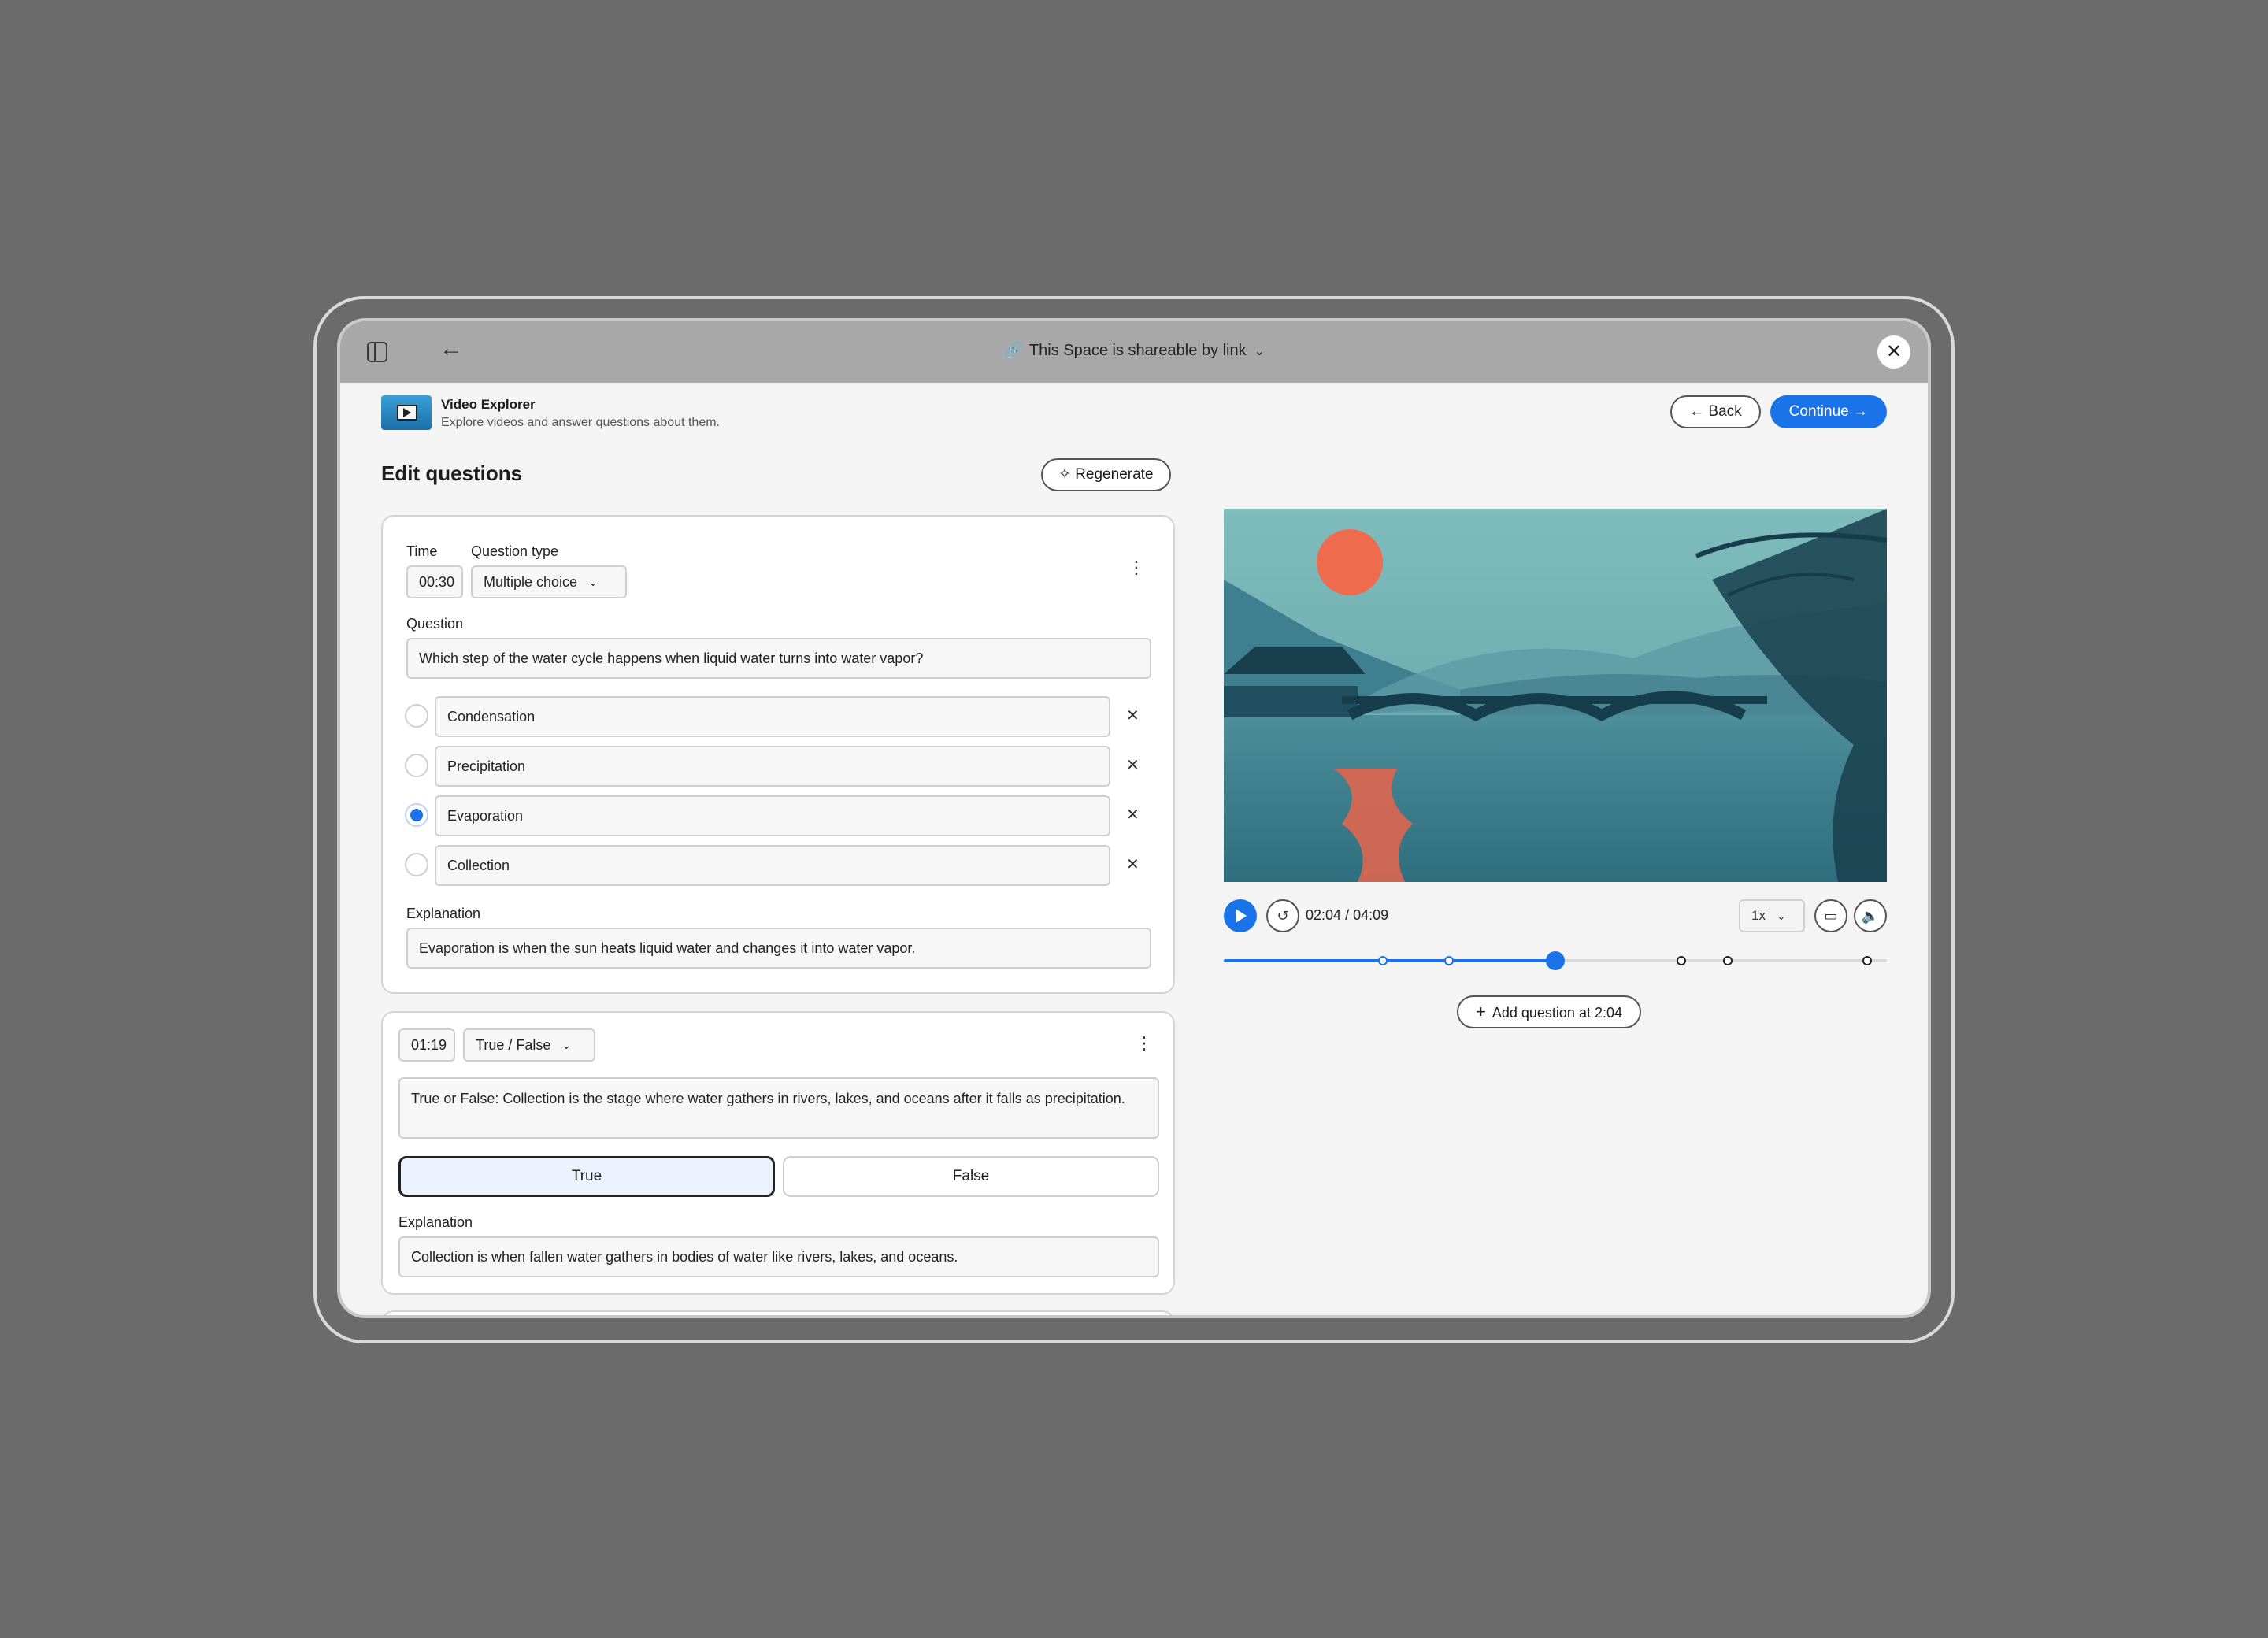 This screenshot has height=1638, width=2268. Describe the element at coordinates (488, 404) in the screenshot. I see `app-title: Video Explorer` at that location.